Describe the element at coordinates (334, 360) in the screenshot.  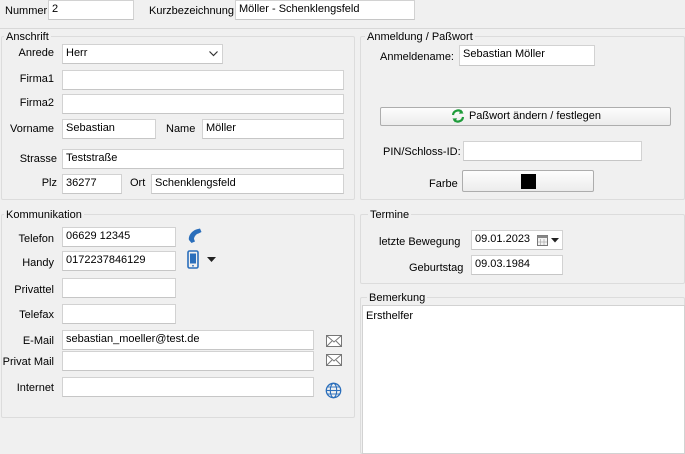
I see `private-mail-icon` at that location.